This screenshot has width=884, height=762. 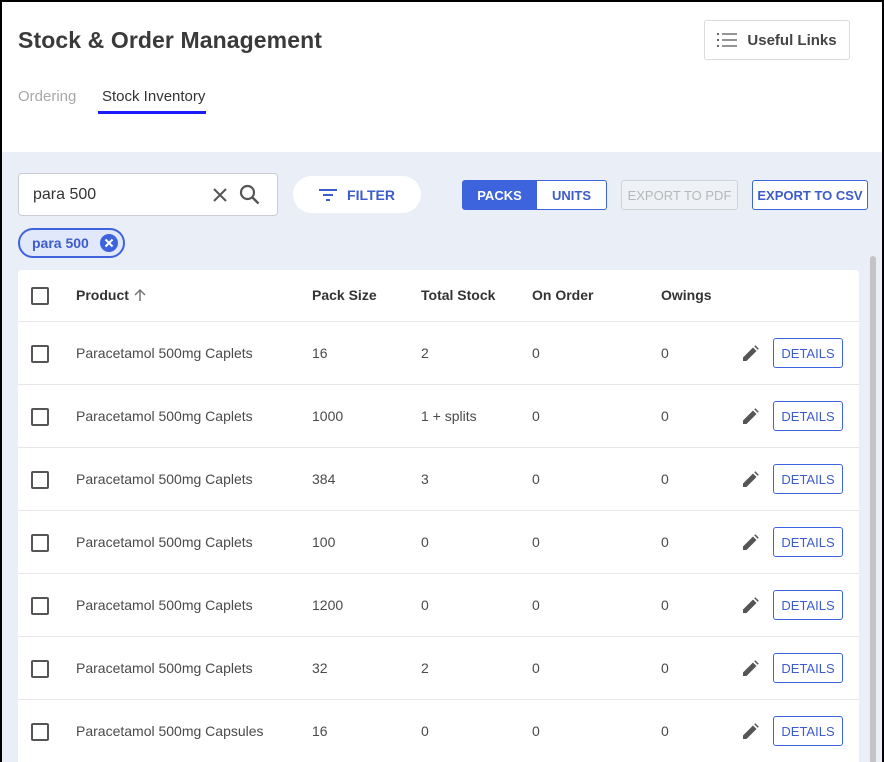 I want to click on active-tab-indicator, so click(x=152, y=112).